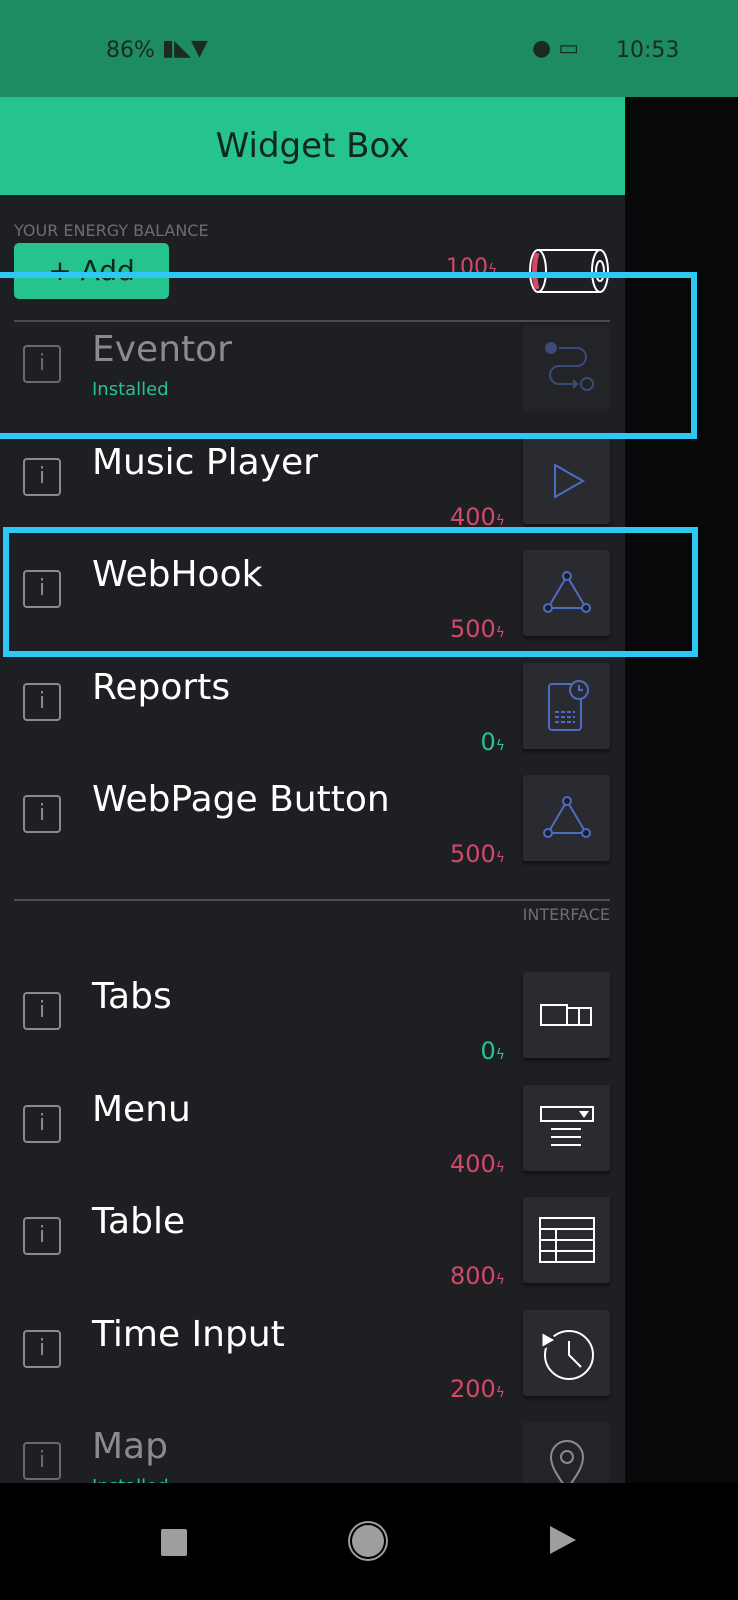 The image size is (738, 1600). Describe the element at coordinates (472, 1388) in the screenshot. I see `price-value: 200` at that location.